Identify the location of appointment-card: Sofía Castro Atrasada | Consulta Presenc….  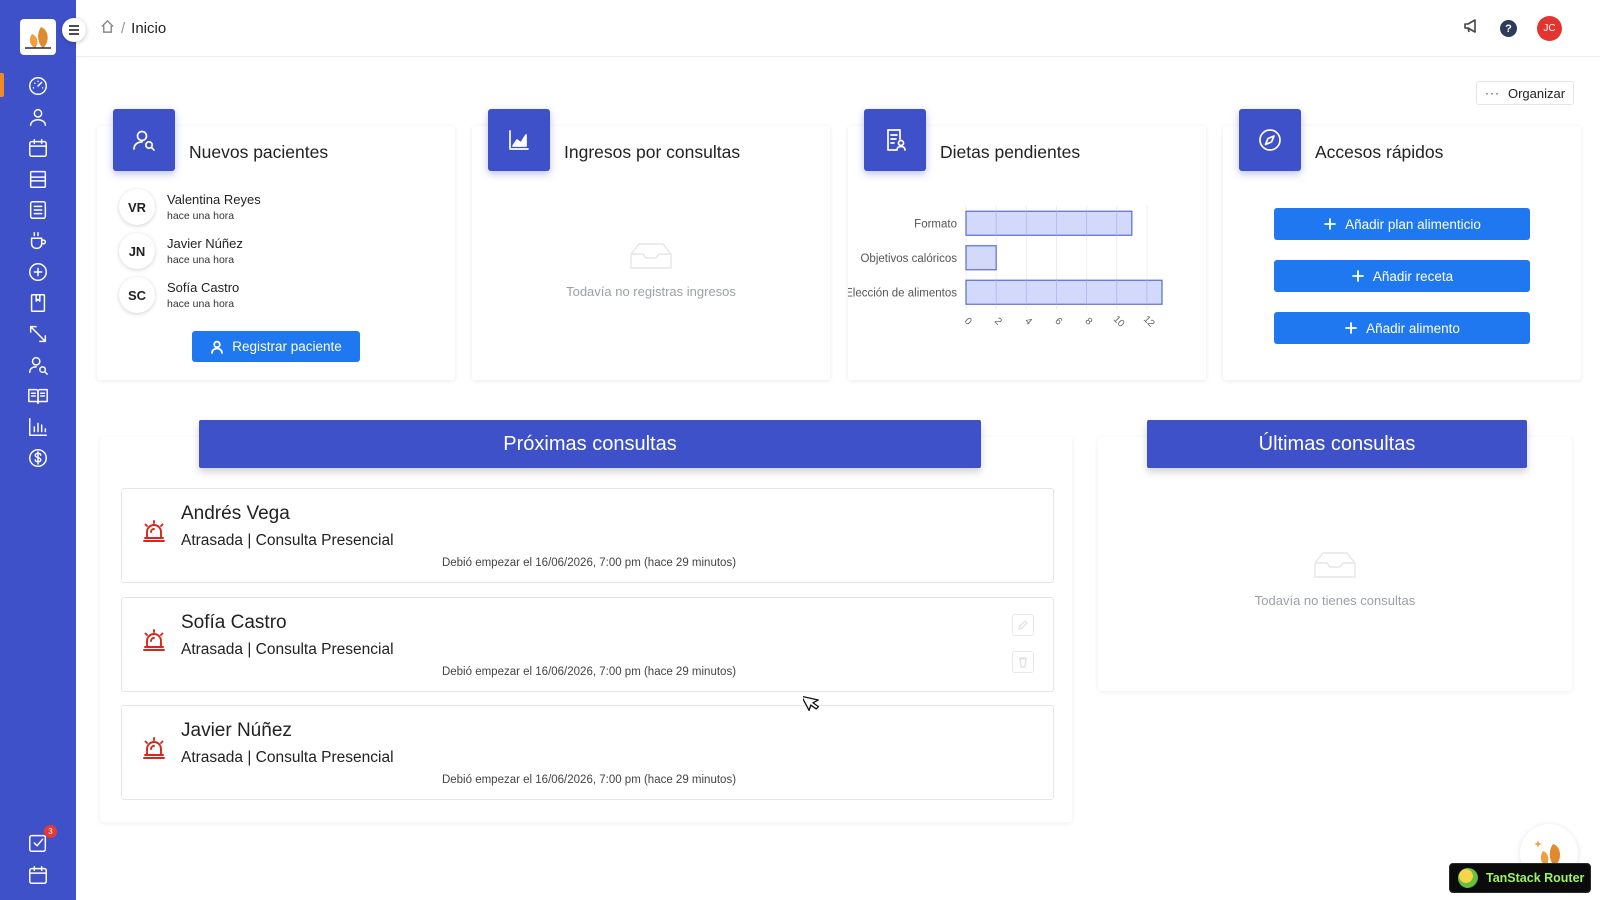
(587, 644).